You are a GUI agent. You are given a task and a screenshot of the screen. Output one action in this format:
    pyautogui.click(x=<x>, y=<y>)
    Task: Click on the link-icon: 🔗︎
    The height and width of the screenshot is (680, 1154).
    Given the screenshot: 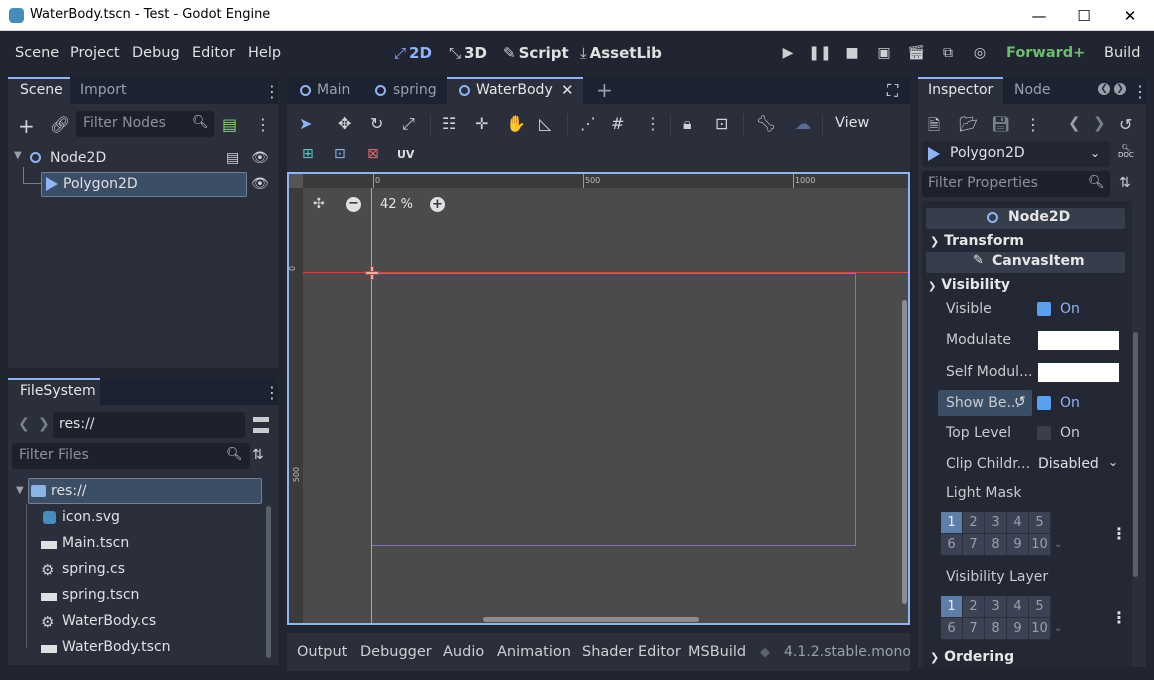 What is the action you would take?
    pyautogui.click(x=60, y=124)
    